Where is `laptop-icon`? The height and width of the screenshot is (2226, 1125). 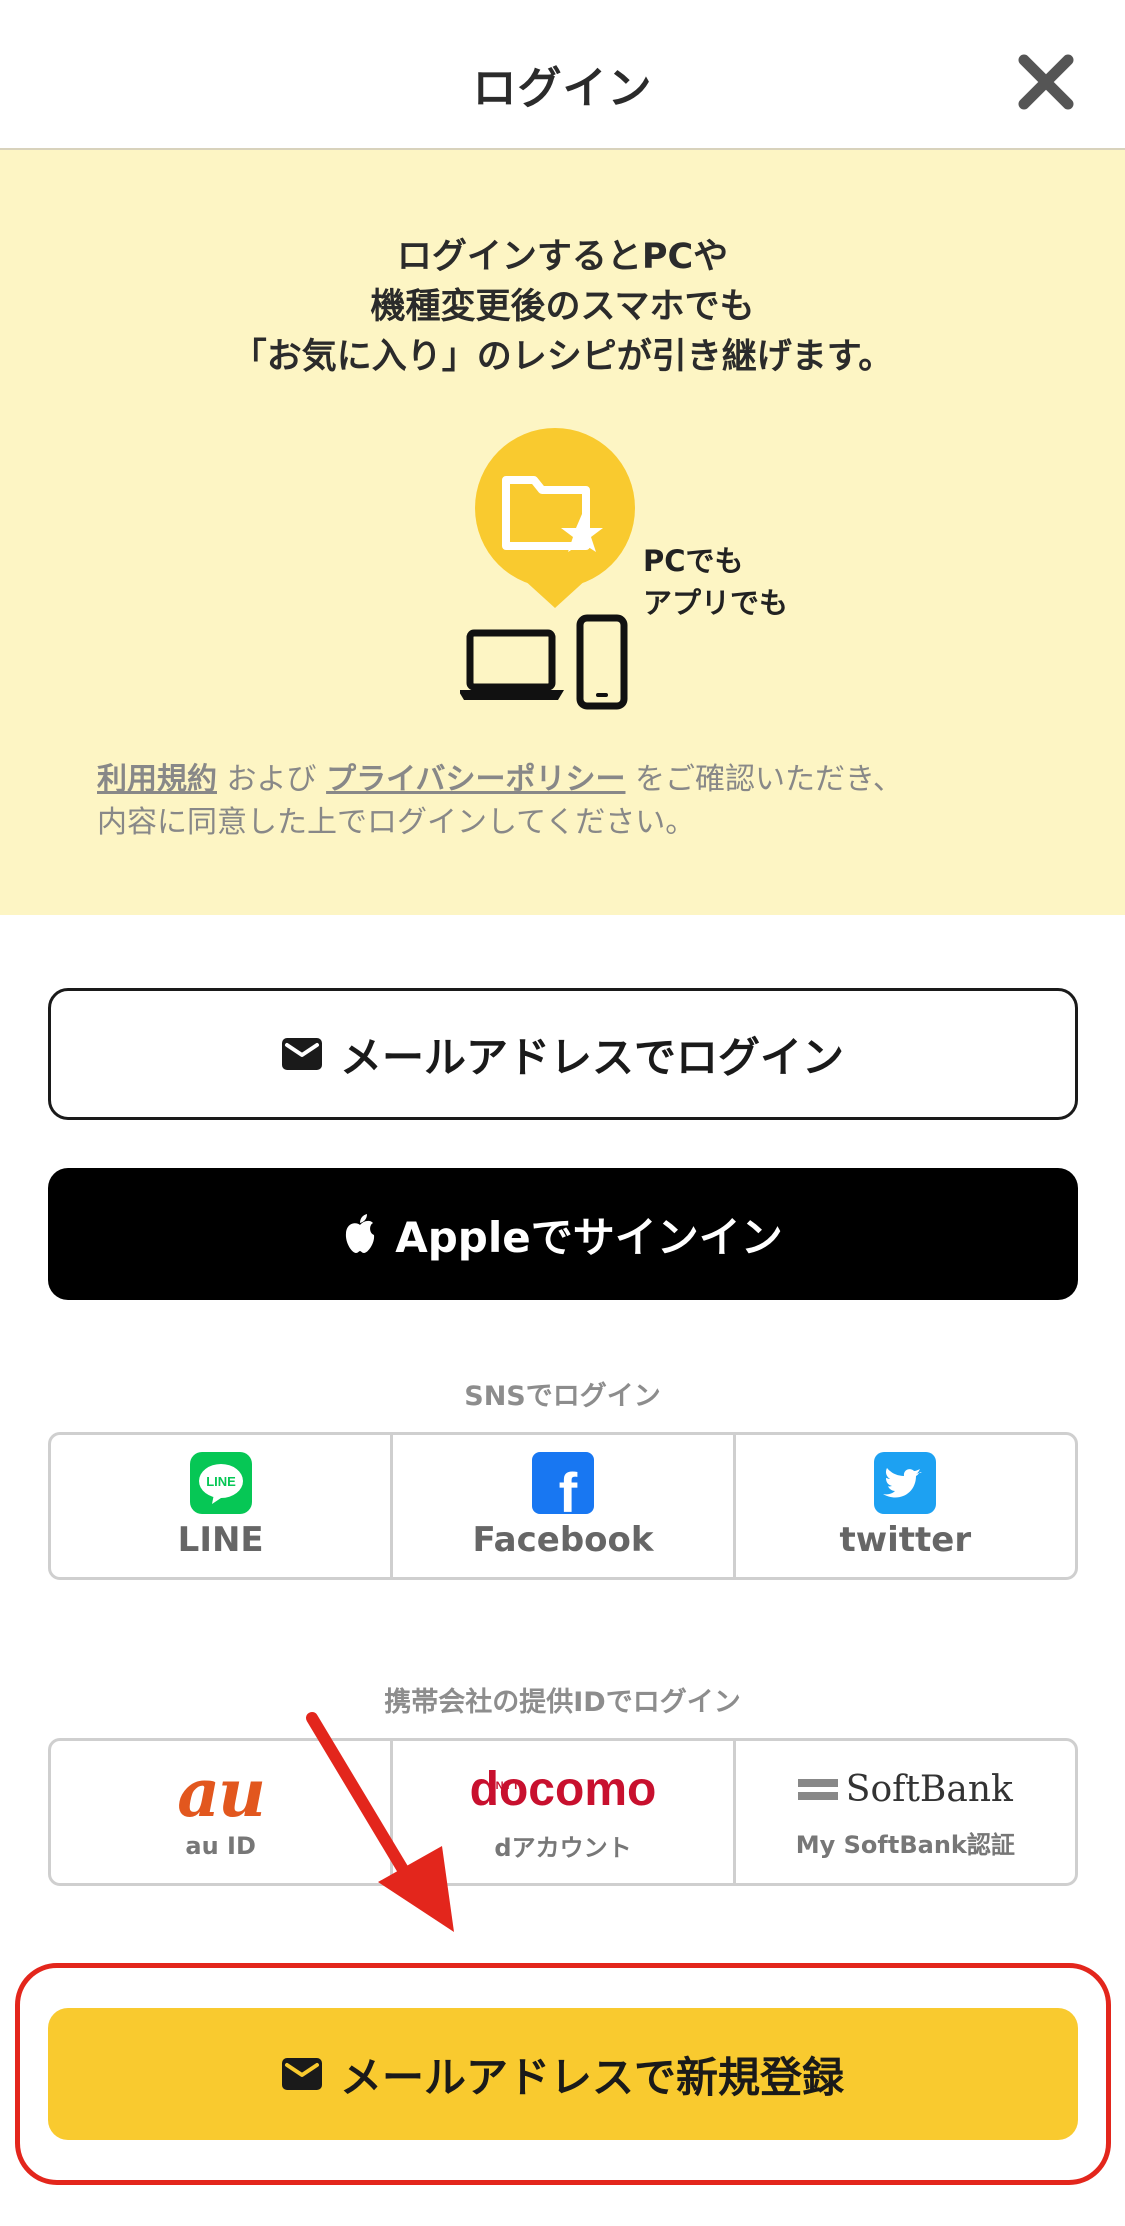
laptop-icon is located at coordinates (512, 664).